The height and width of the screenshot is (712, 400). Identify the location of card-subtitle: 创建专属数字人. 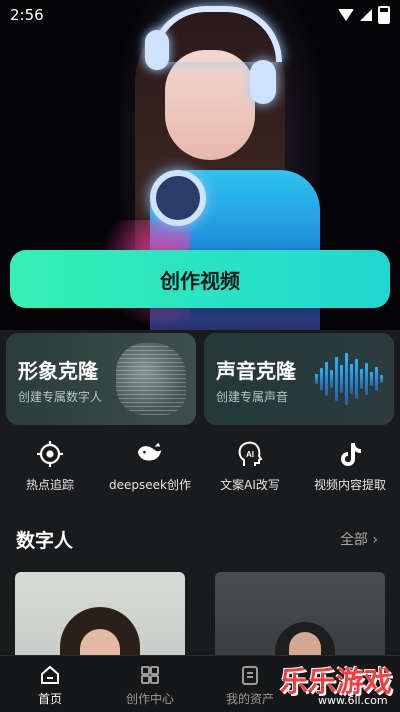
(60, 397).